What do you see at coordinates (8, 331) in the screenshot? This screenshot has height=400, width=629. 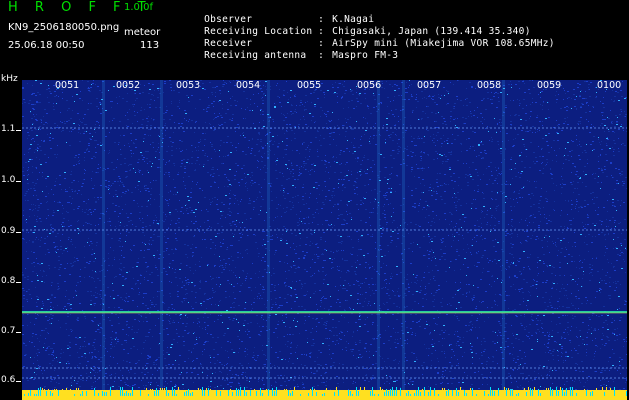 I see `y-tick-label: 0.7` at bounding box center [8, 331].